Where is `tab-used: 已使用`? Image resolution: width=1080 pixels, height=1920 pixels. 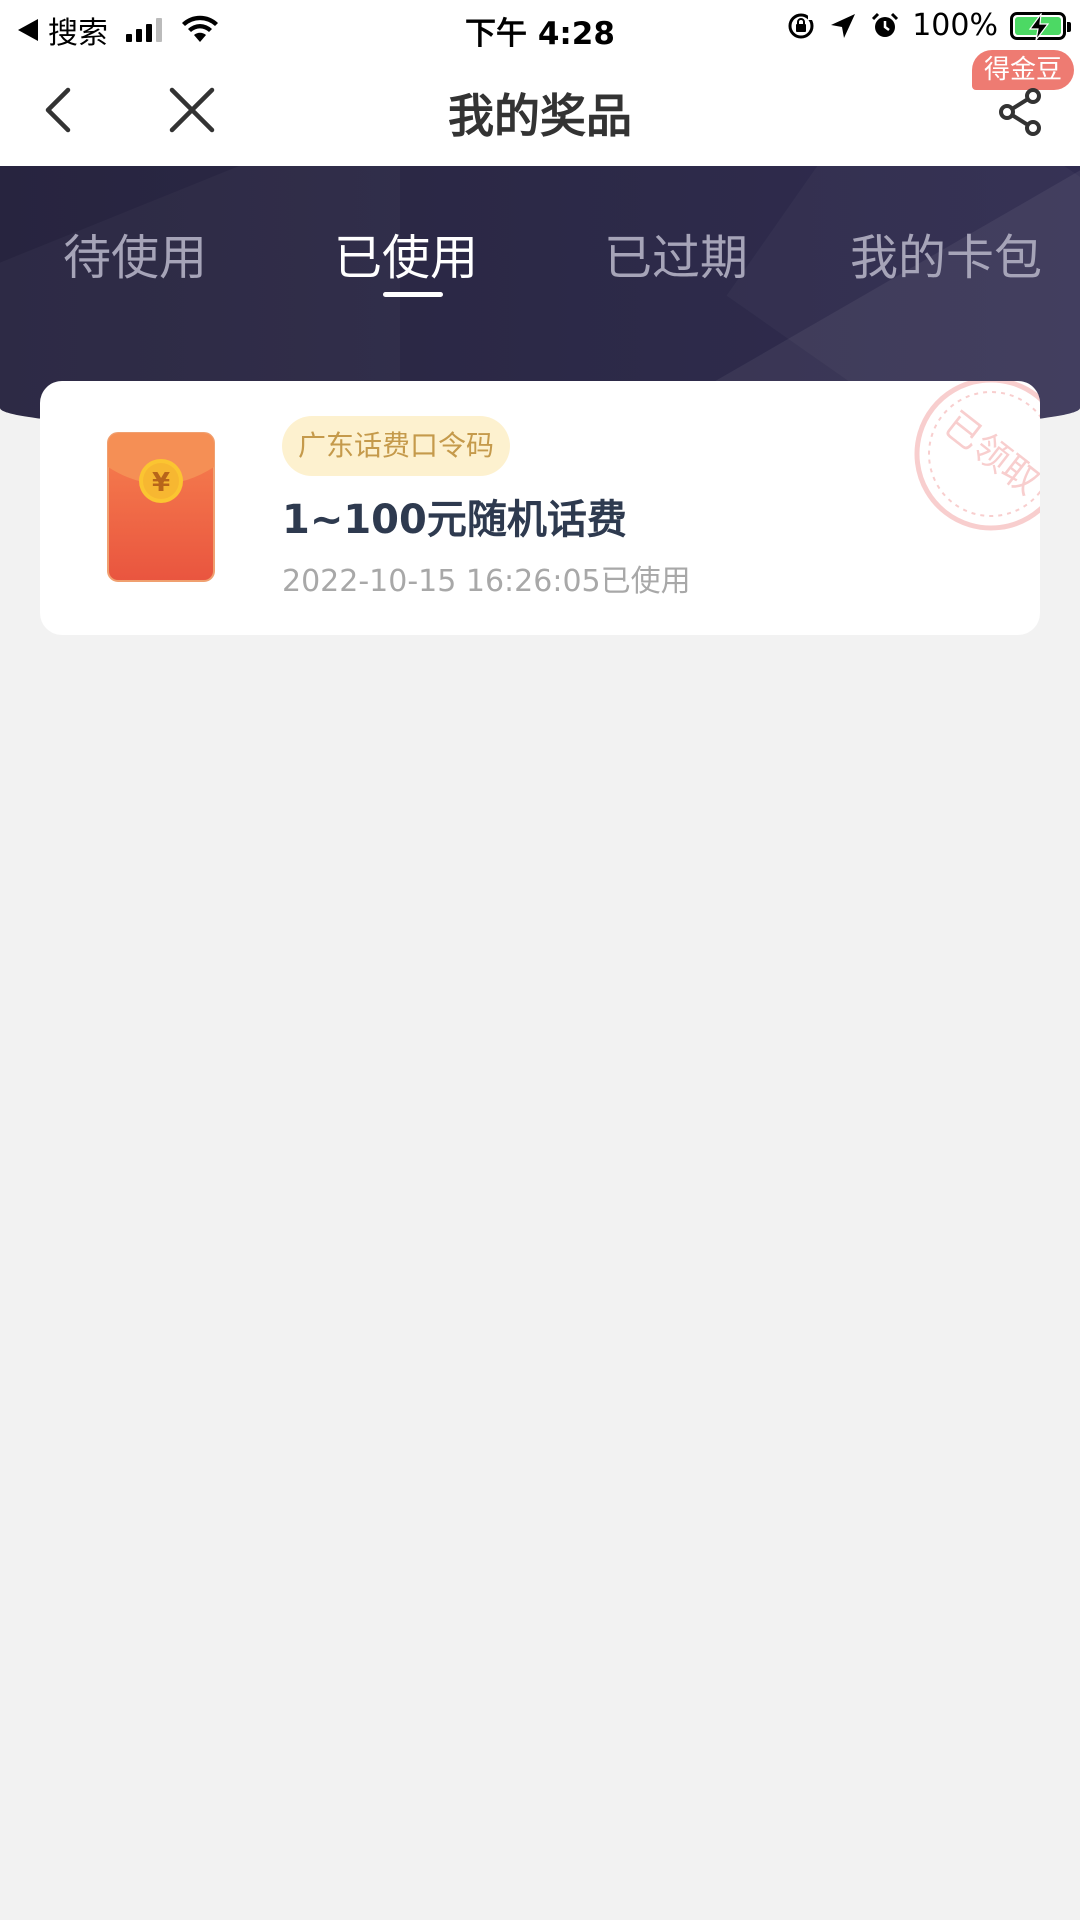
tab-used: 已使用 is located at coordinates (406, 253).